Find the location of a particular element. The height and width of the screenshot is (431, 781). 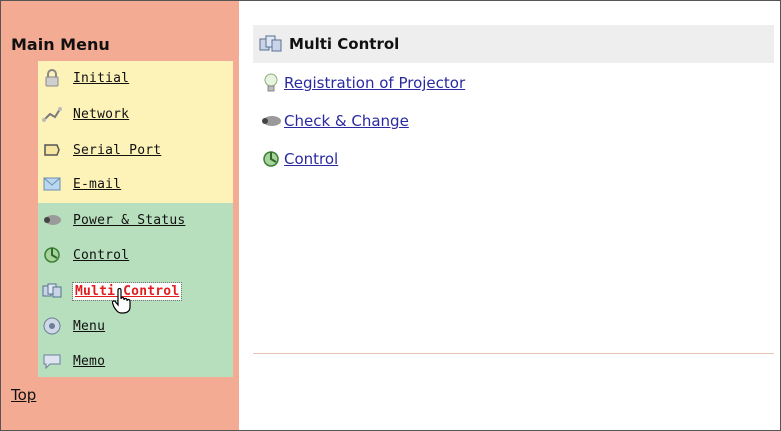

link-label: Check & Change is located at coordinates (346, 121).